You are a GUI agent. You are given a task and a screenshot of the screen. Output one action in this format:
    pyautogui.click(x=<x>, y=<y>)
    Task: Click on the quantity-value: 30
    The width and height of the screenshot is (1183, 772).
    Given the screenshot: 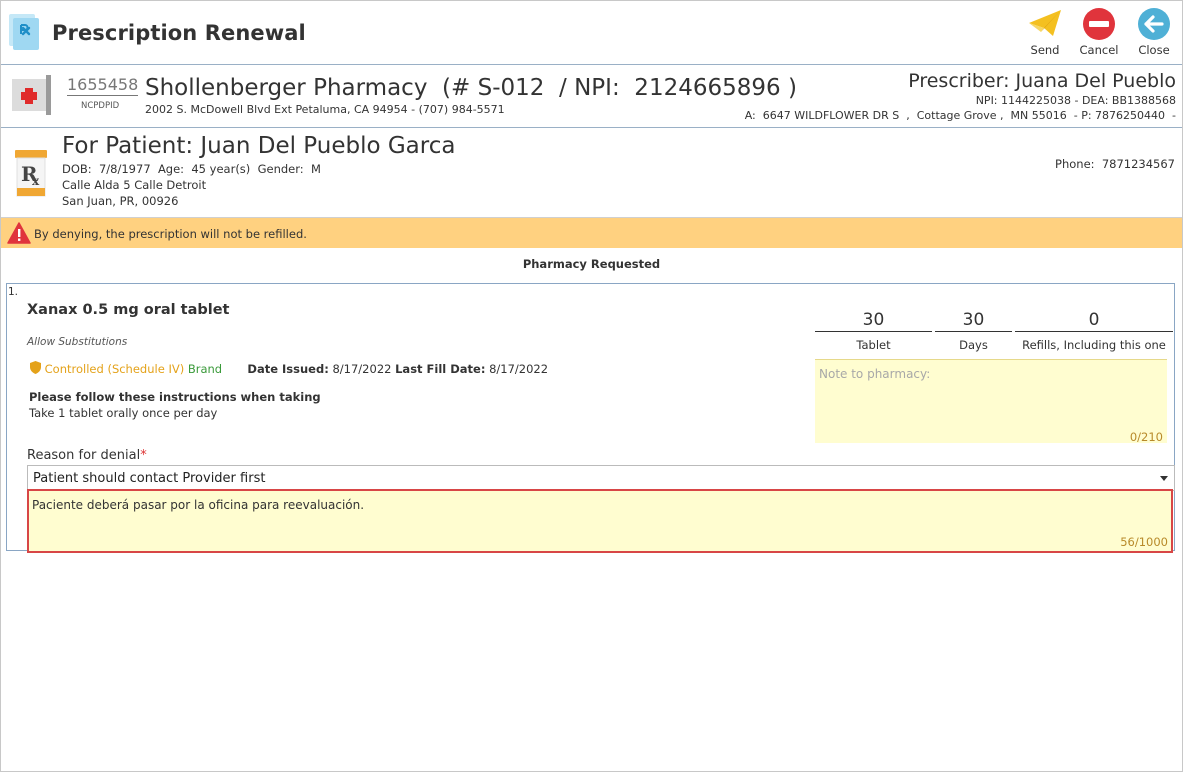 What is the action you would take?
    pyautogui.click(x=873, y=321)
    